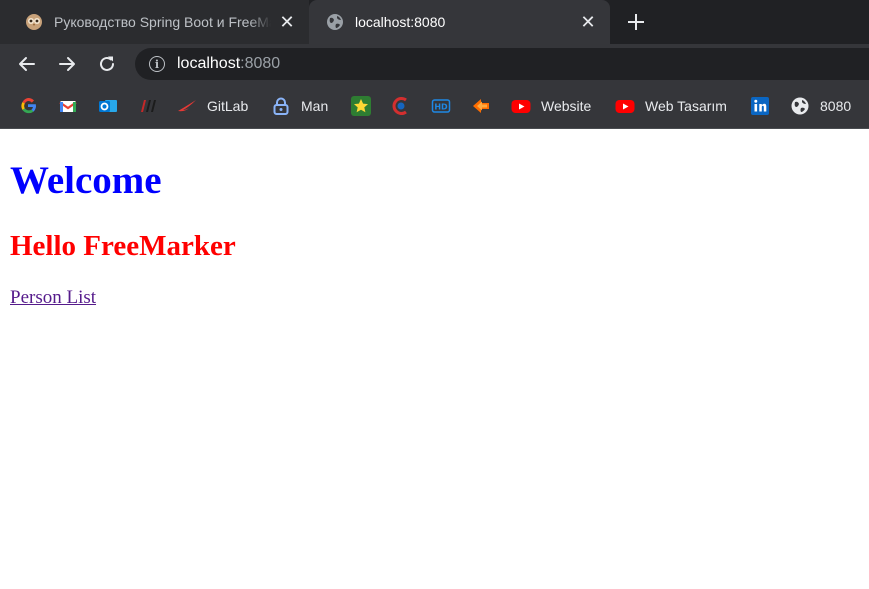 The width and height of the screenshot is (869, 589). What do you see at coordinates (162, 22) in the screenshot?
I see `tab-title: Руководство Spring Boot и FreeMarker` at bounding box center [162, 22].